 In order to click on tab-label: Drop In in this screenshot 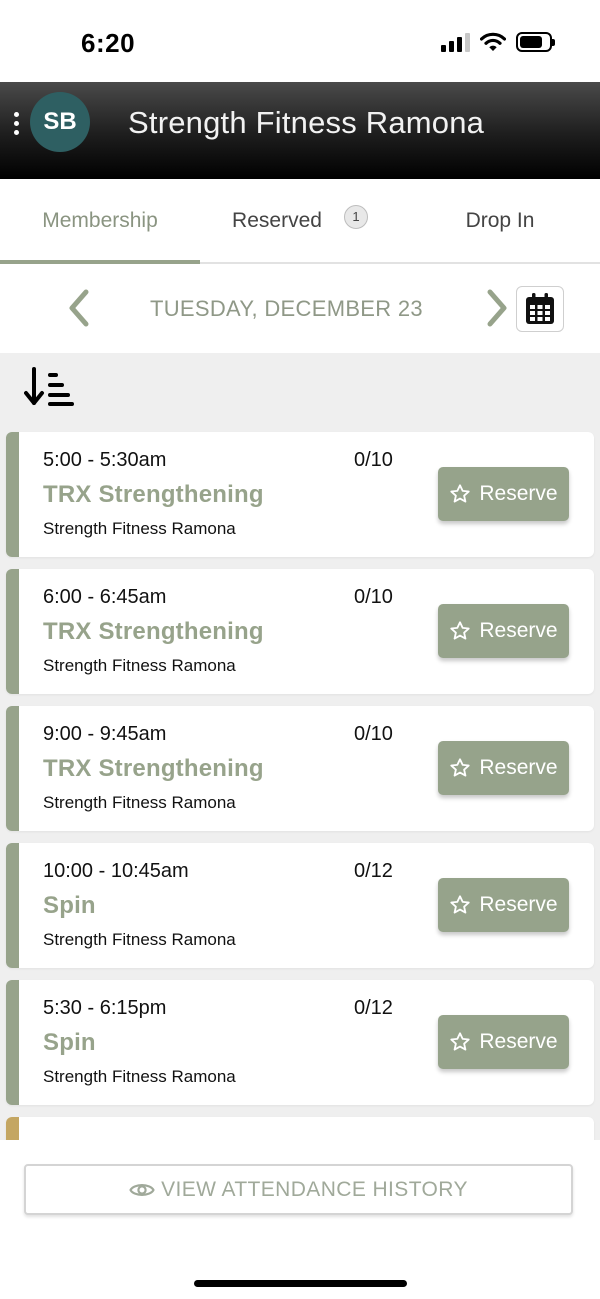, I will do `click(500, 220)`.